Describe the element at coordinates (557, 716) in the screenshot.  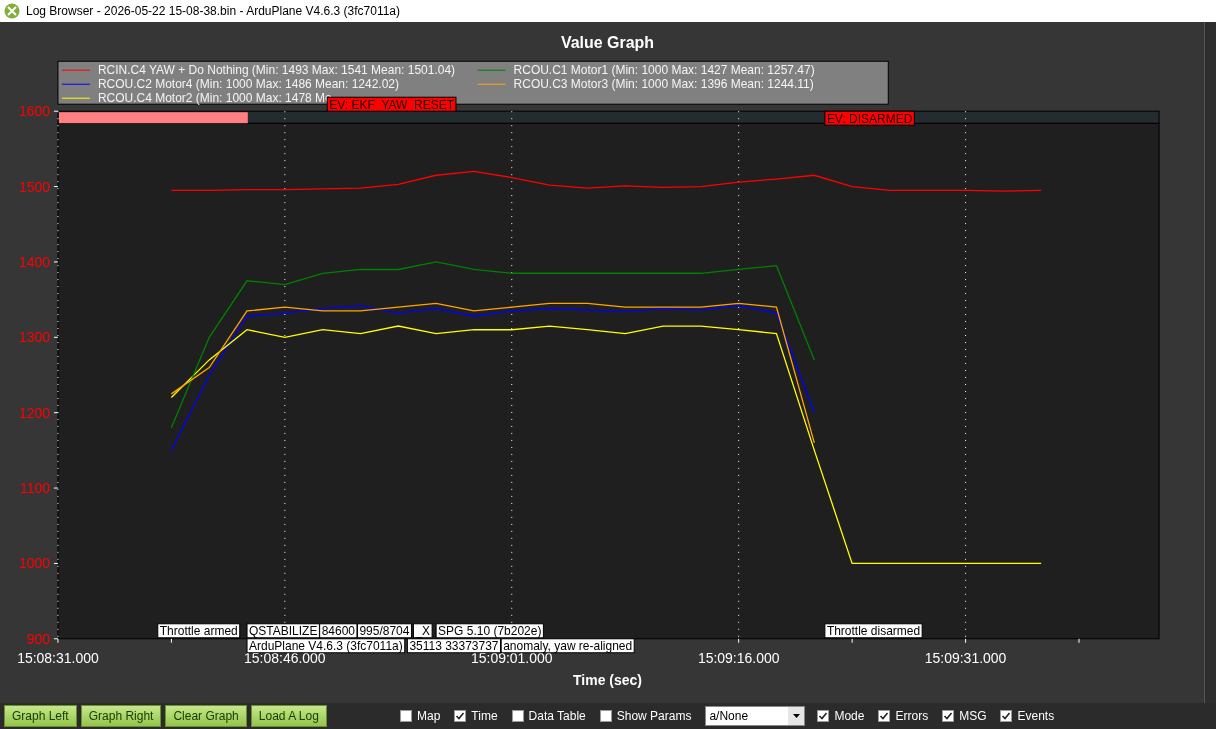
I see `checkbox-label: Data Table` at that location.